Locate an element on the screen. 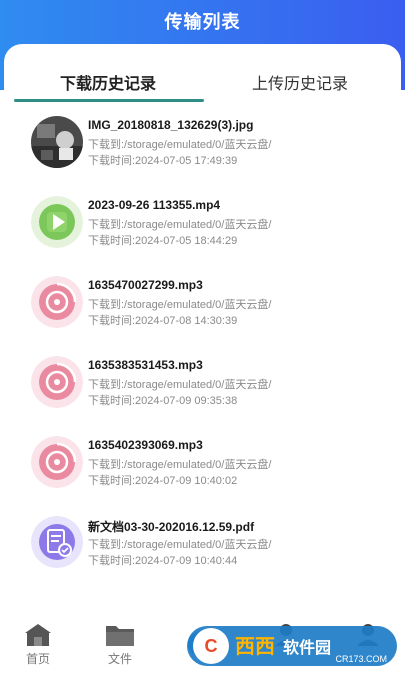 This screenshot has height=678, width=405. tab-bar: 下载历史记录 上传历史记录 is located at coordinates (202, 74).